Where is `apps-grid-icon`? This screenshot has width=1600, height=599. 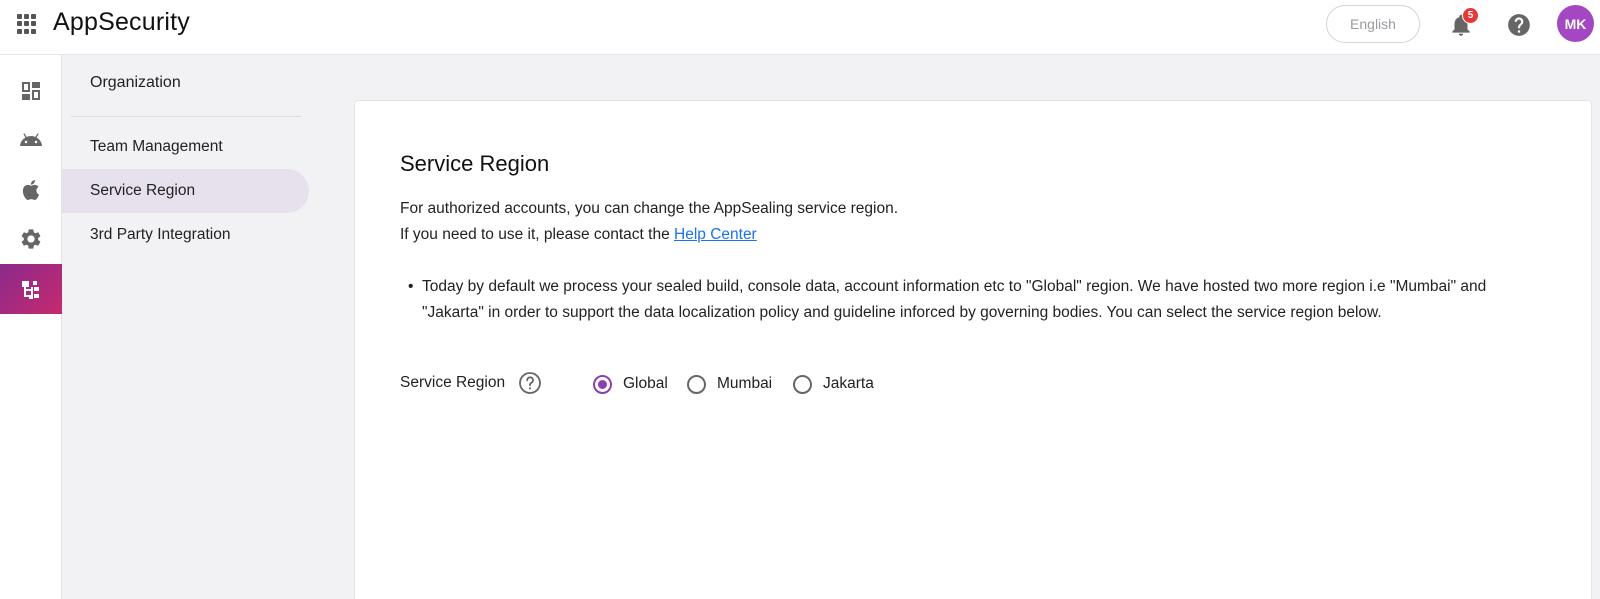 apps-grid-icon is located at coordinates (27, 24).